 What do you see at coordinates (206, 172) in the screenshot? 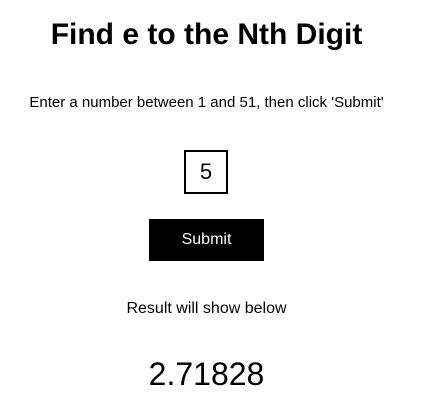
I see `digit-count-input` at bounding box center [206, 172].